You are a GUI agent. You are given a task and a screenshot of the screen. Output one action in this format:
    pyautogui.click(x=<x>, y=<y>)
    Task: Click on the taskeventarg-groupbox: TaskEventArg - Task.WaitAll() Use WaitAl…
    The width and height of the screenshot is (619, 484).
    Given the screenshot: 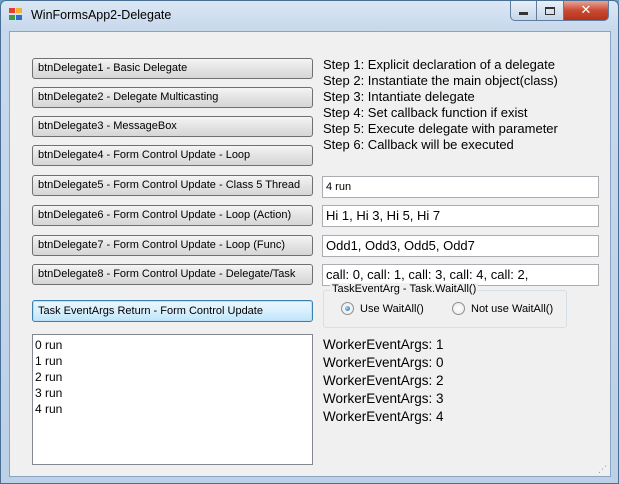 What is the action you would take?
    pyautogui.click(x=445, y=305)
    